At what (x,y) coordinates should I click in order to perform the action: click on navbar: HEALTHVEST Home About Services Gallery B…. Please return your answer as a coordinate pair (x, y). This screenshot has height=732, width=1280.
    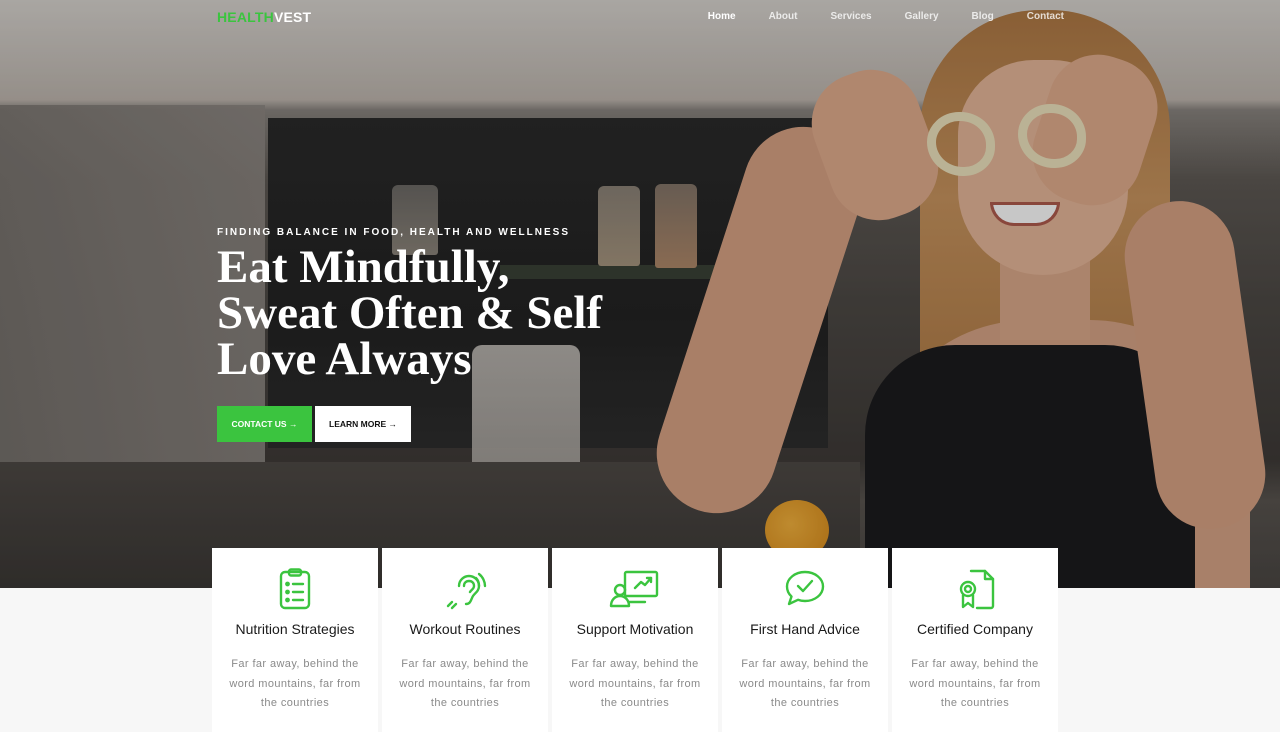
    Looking at the image, I should click on (640, 17).